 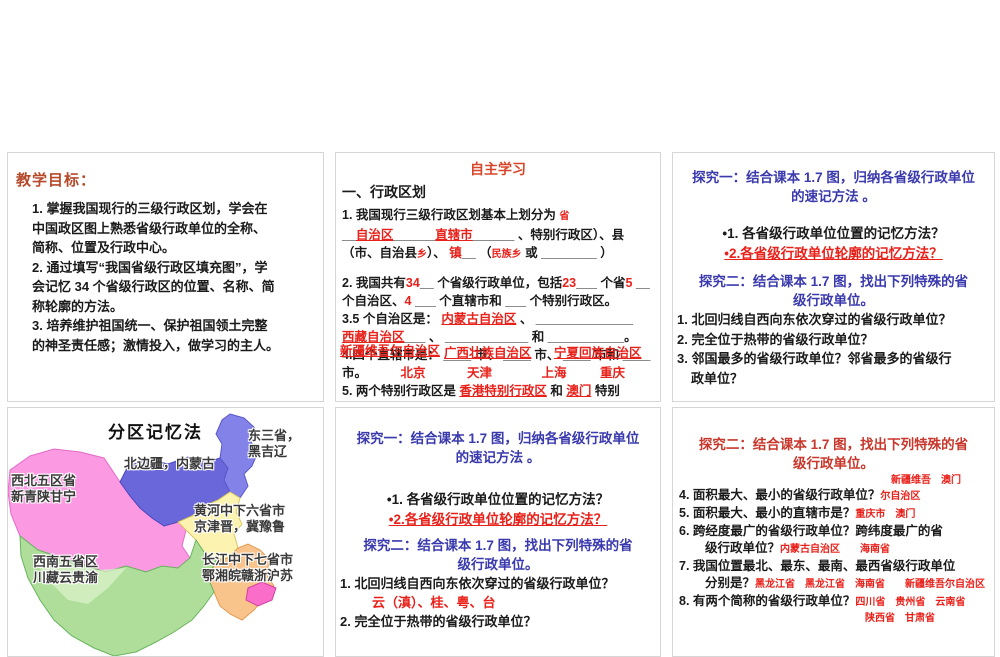 I want to click on line-prefix: 市。, so click(x=355, y=373).